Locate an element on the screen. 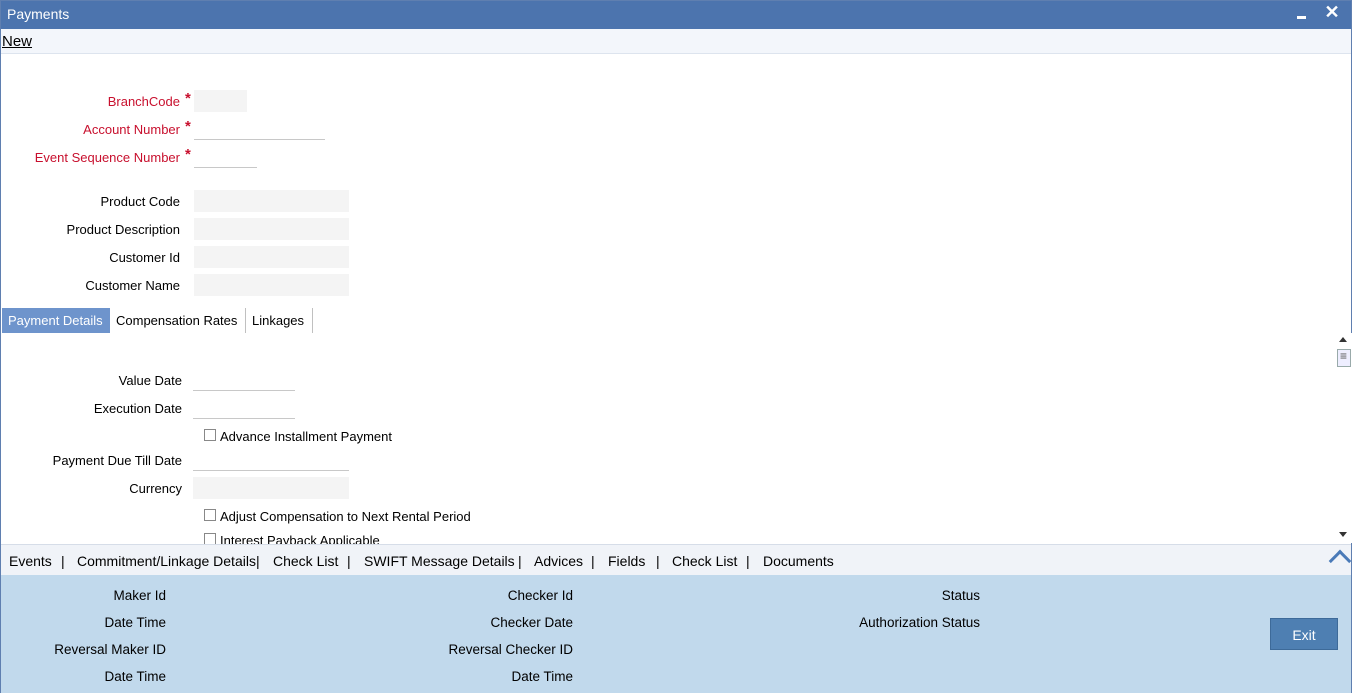  checker-date-label: Checker Date is located at coordinates (531, 622).